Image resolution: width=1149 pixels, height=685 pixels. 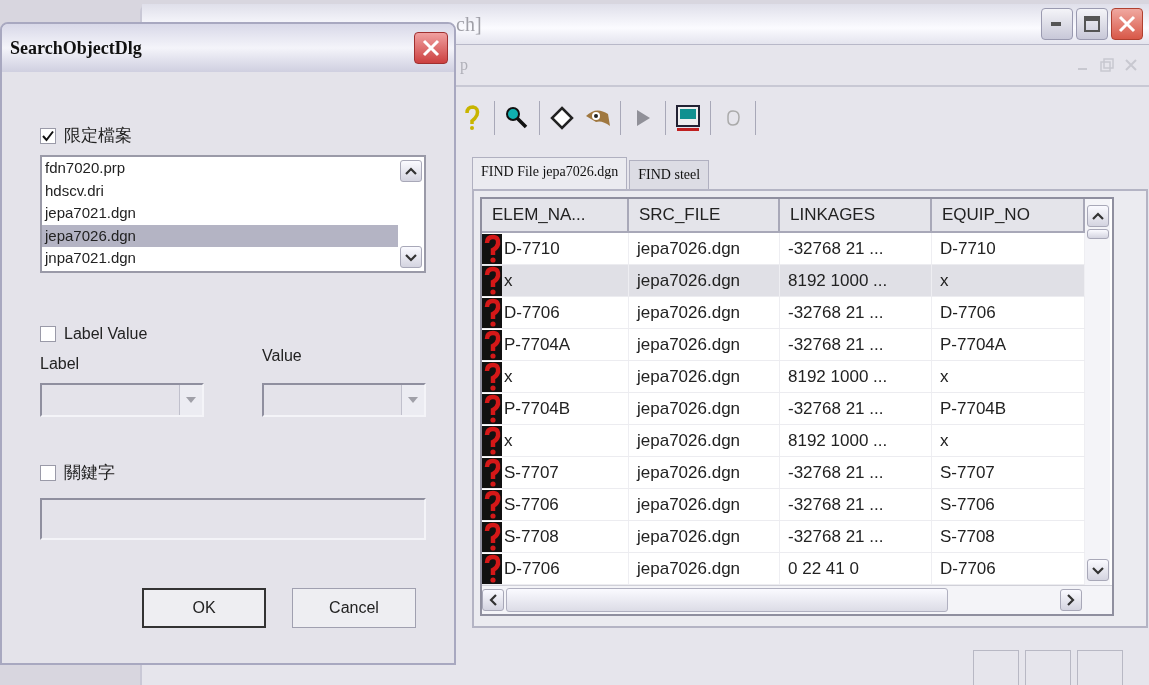 I want to click on maximize-button, so click(x=1092, y=24).